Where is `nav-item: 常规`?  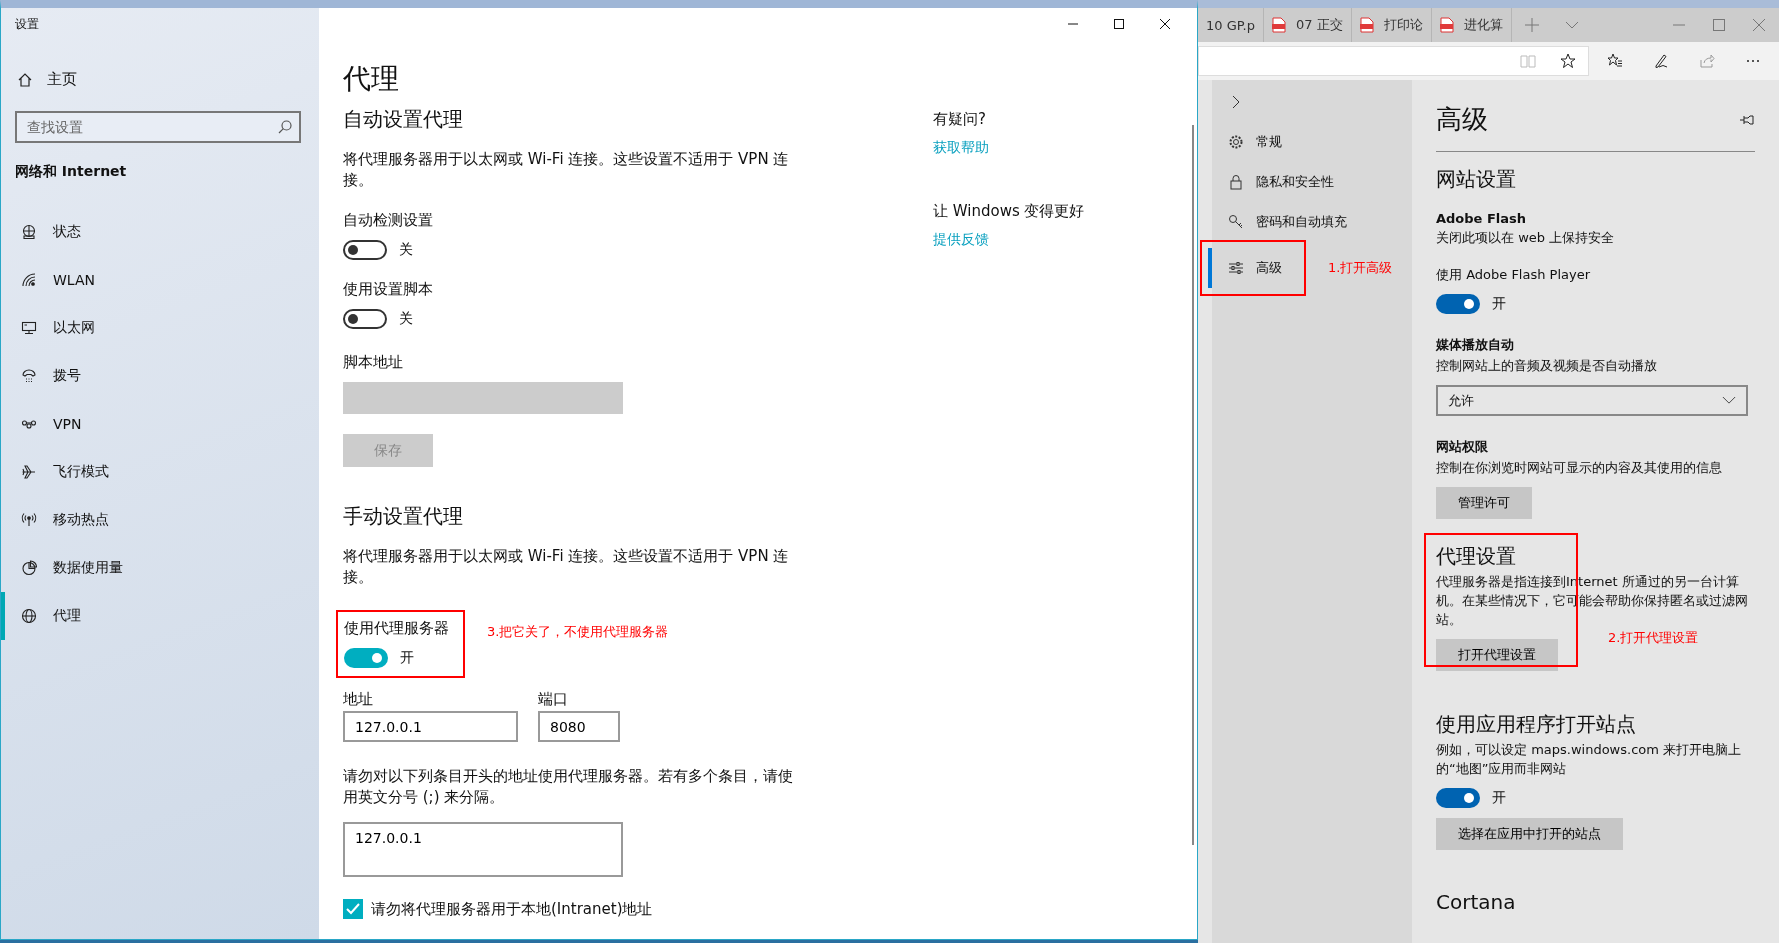 nav-item: 常规 is located at coordinates (1245, 142).